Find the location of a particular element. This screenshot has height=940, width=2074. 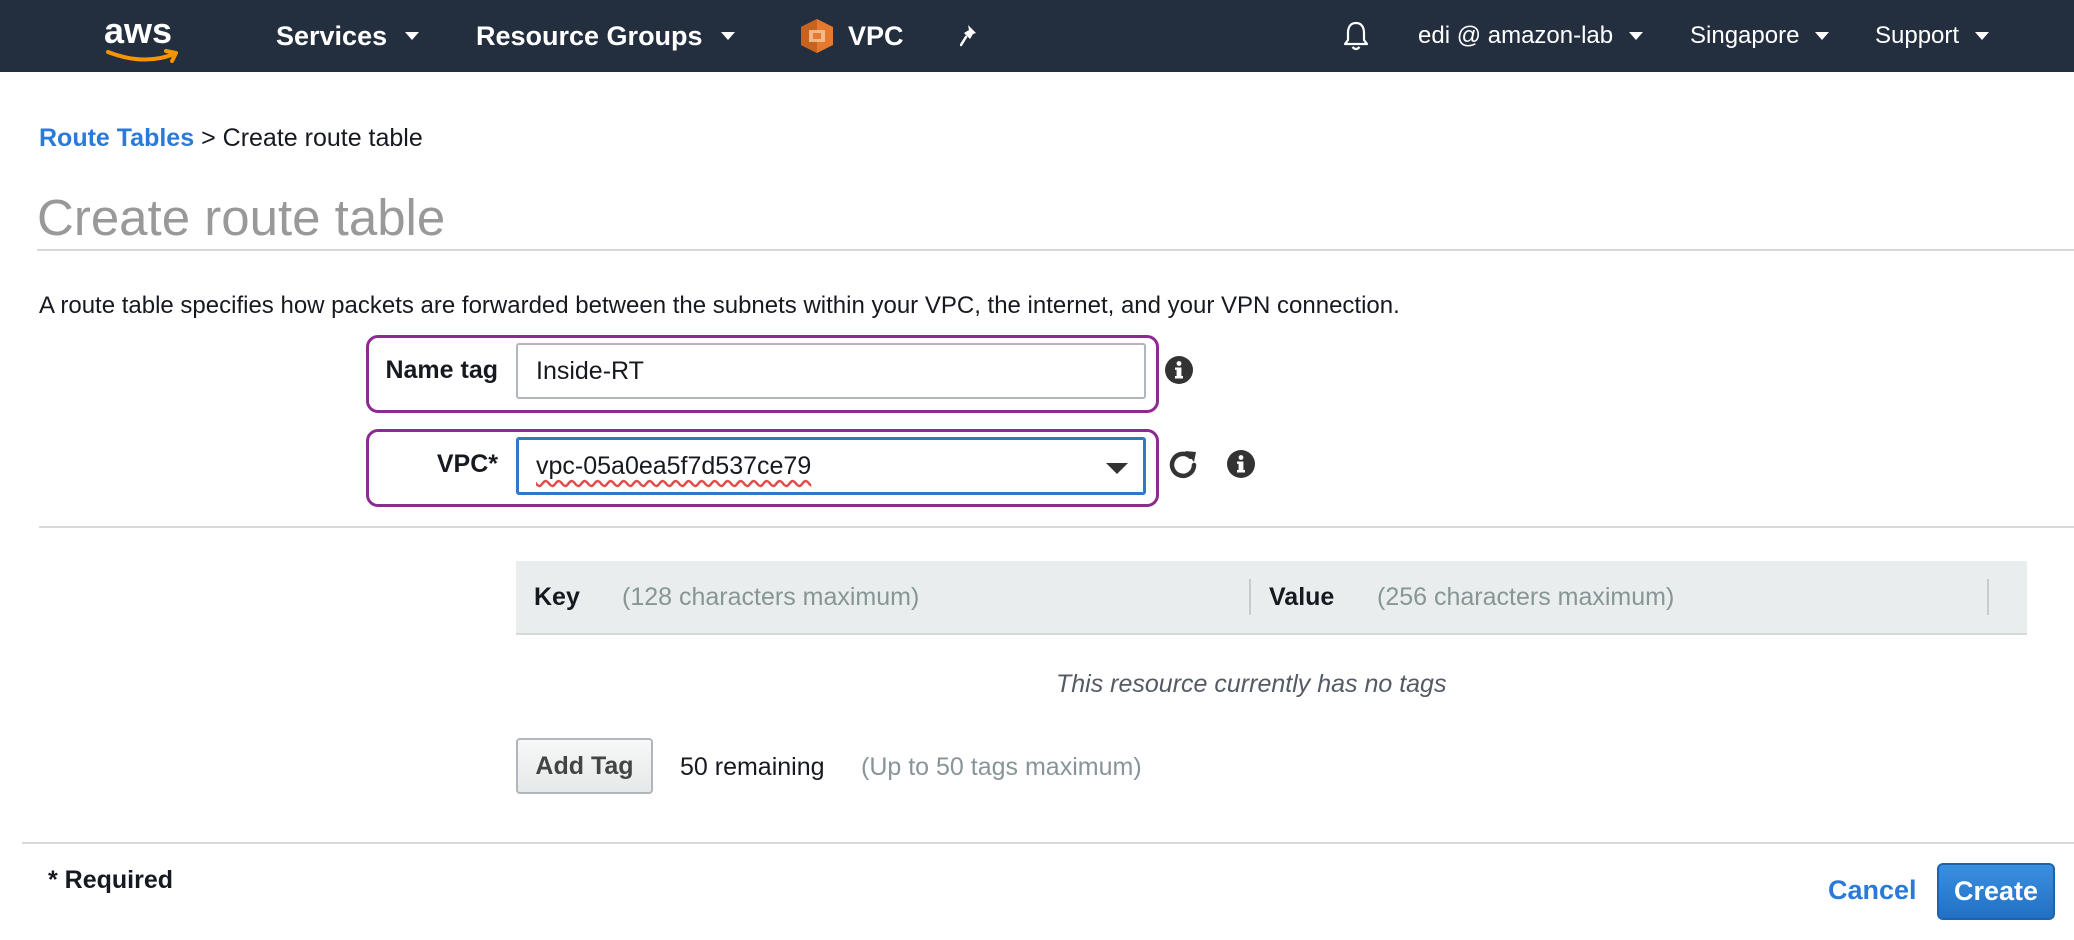

no-tags-message: This resource currently has no tags is located at coordinates (1251, 684).